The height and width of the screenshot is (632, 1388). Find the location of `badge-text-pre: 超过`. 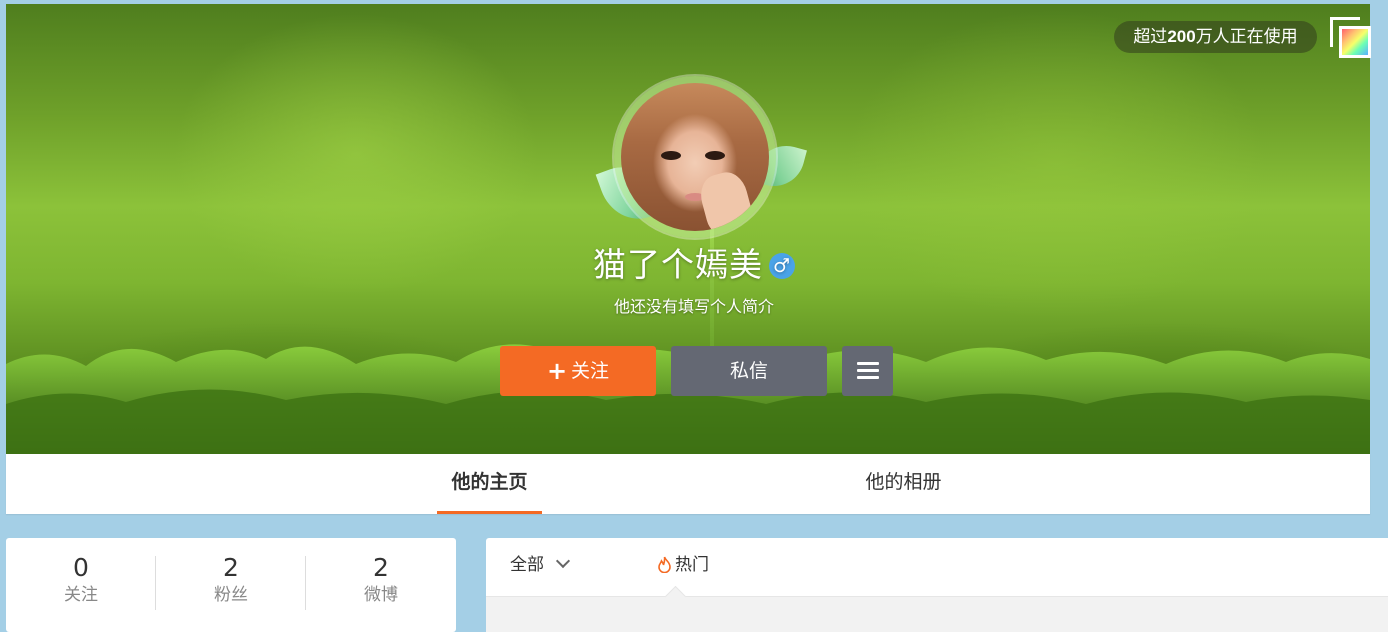

badge-text-pre: 超过 is located at coordinates (1150, 36).